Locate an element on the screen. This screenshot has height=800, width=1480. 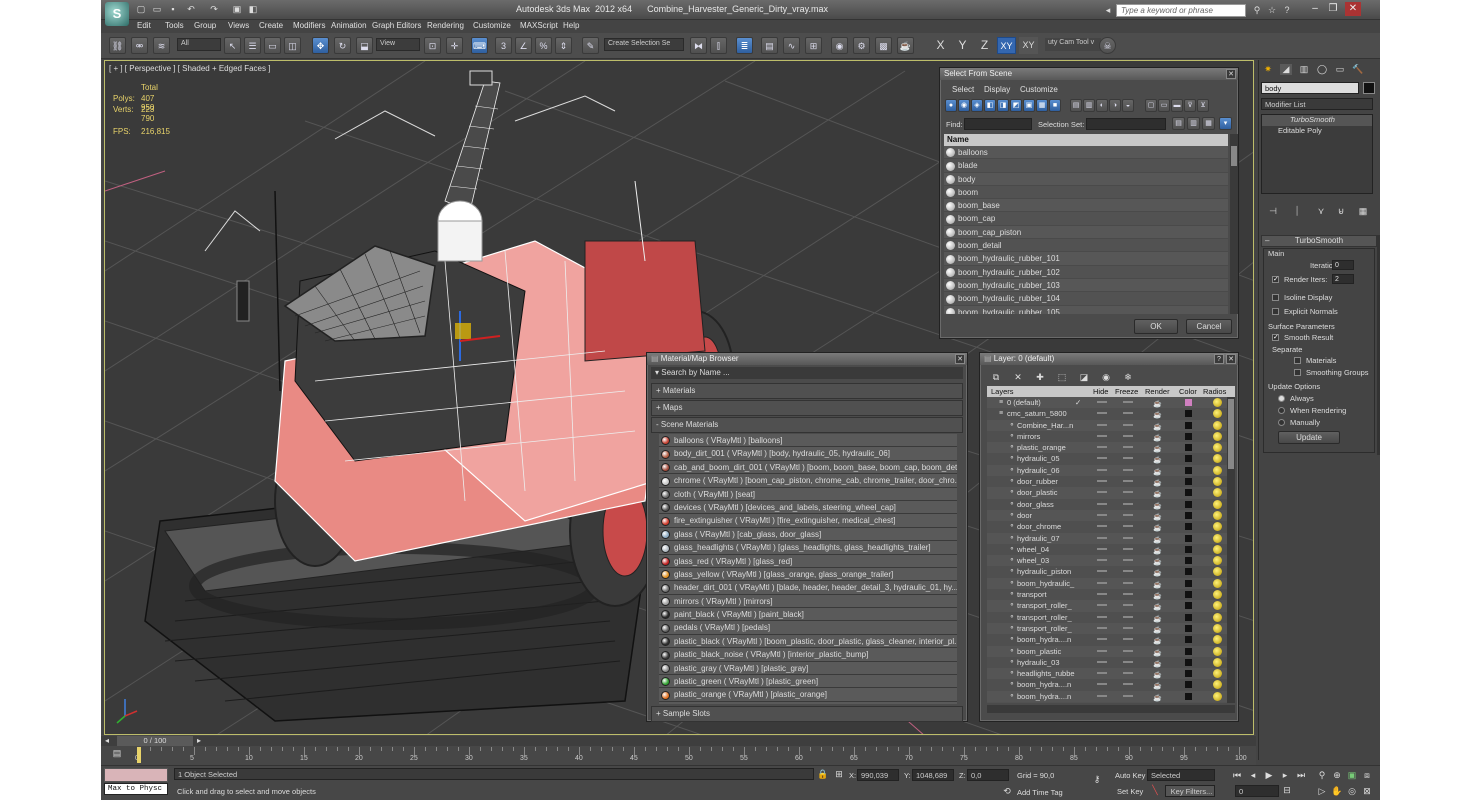
save-icon: ▪ is located at coordinates (173, 9).